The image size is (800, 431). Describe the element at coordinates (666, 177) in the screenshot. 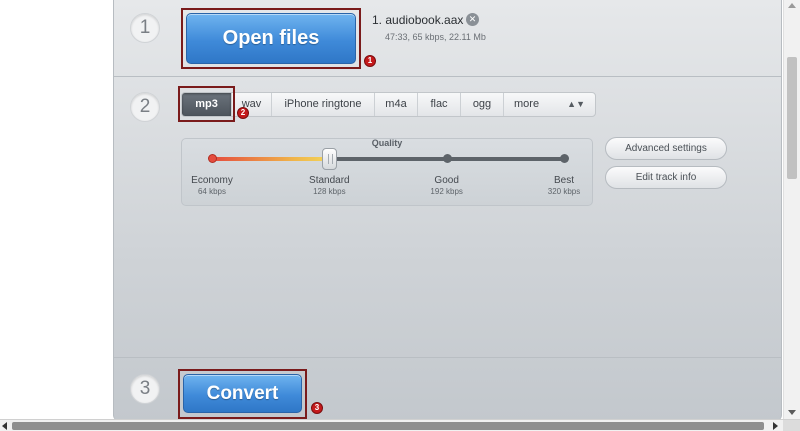

I see `edit-track-info-button: Edit track info` at that location.